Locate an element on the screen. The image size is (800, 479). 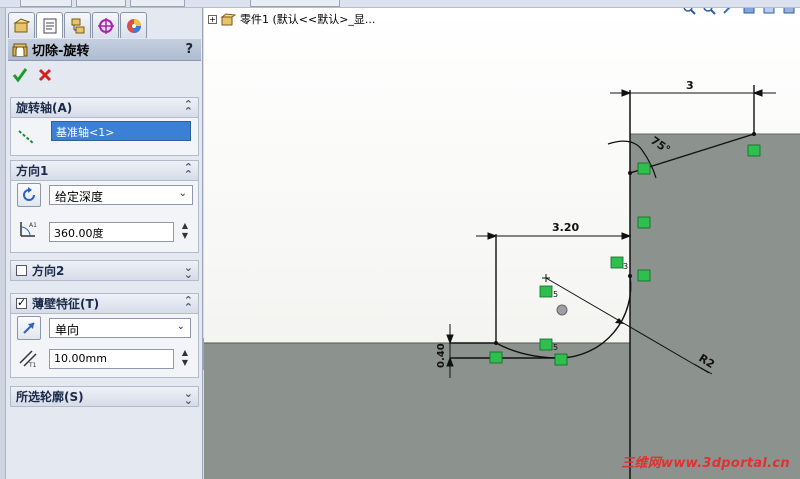
axis-selection-field: 基准轴<1> is located at coordinates (121, 131).